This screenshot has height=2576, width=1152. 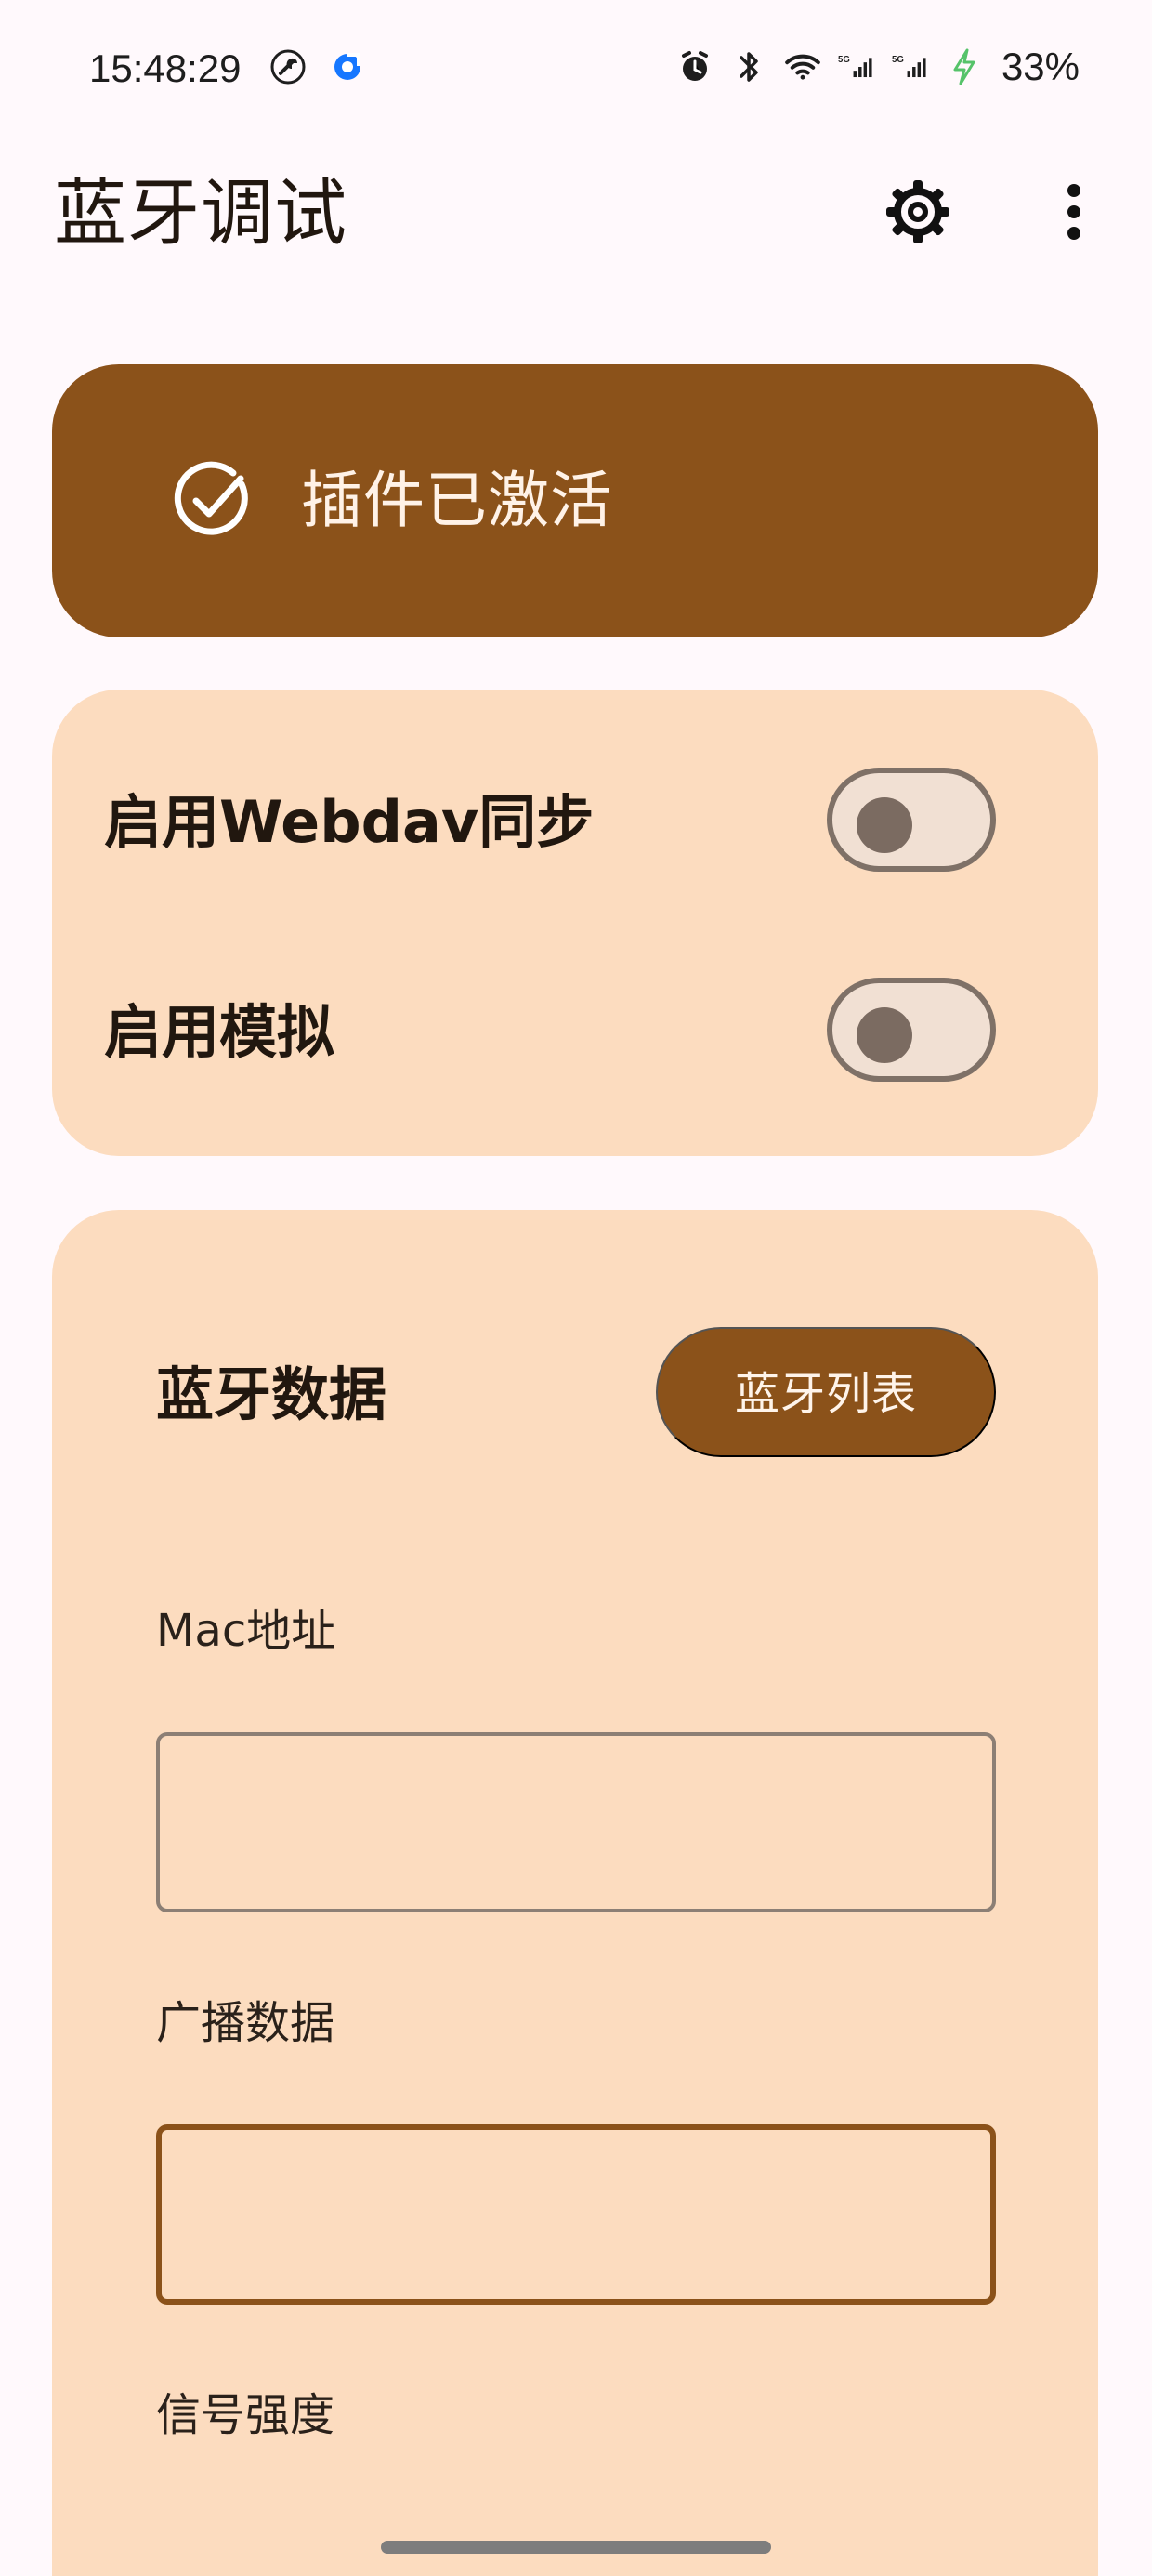 I want to click on gesture-navigation-handle, so click(x=576, y=2547).